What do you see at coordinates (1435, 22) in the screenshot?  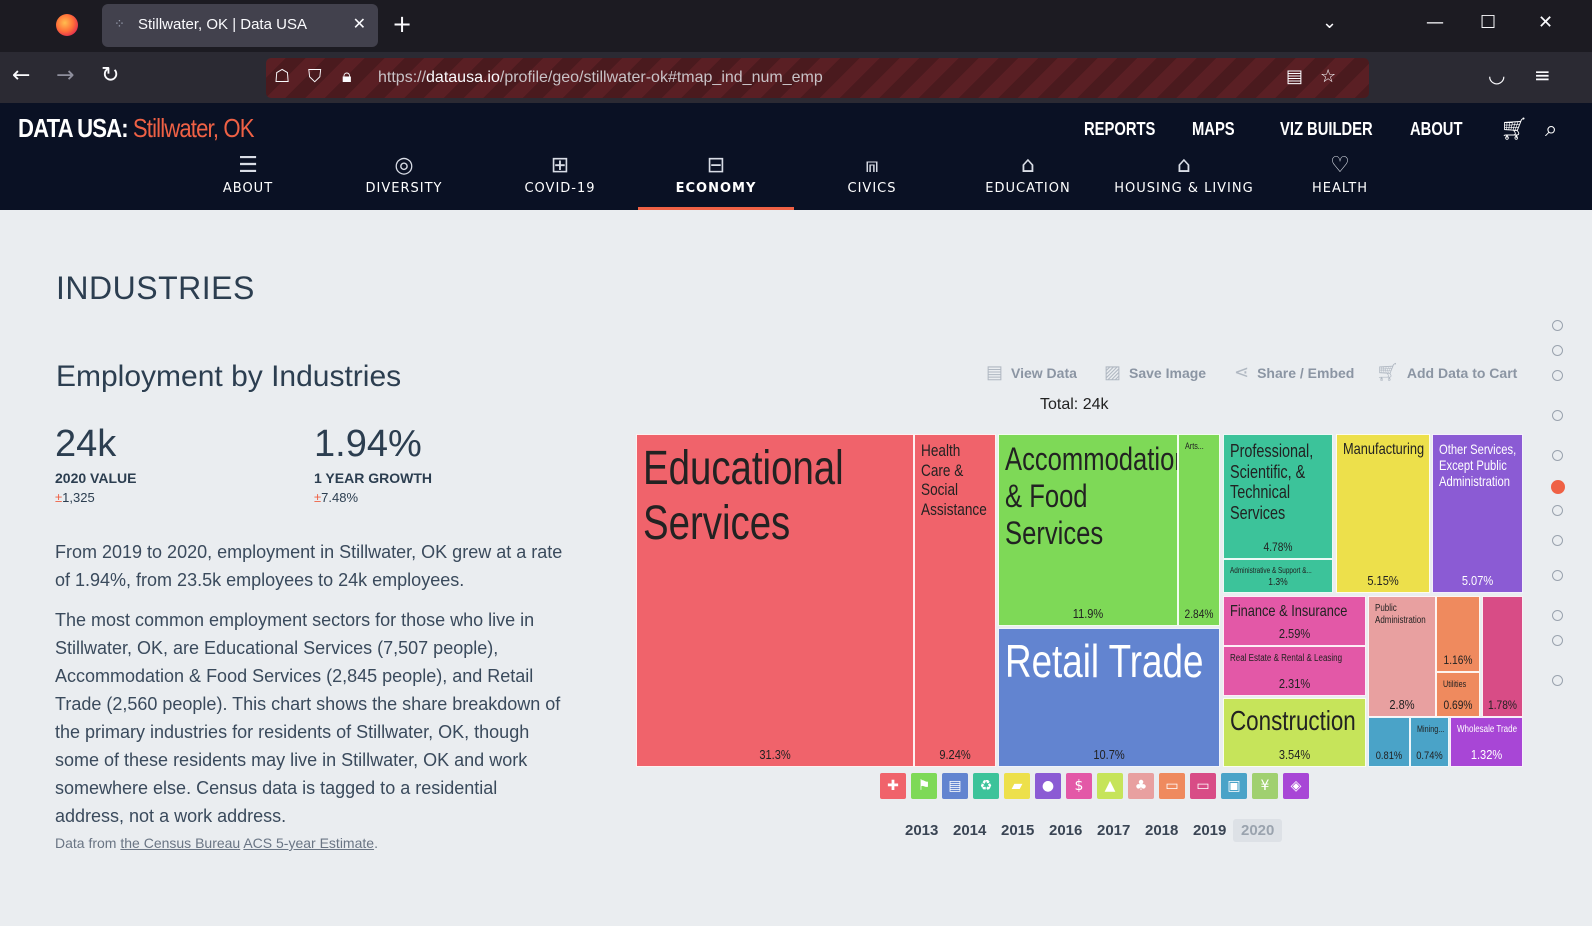 I see `minimize-icon: —` at bounding box center [1435, 22].